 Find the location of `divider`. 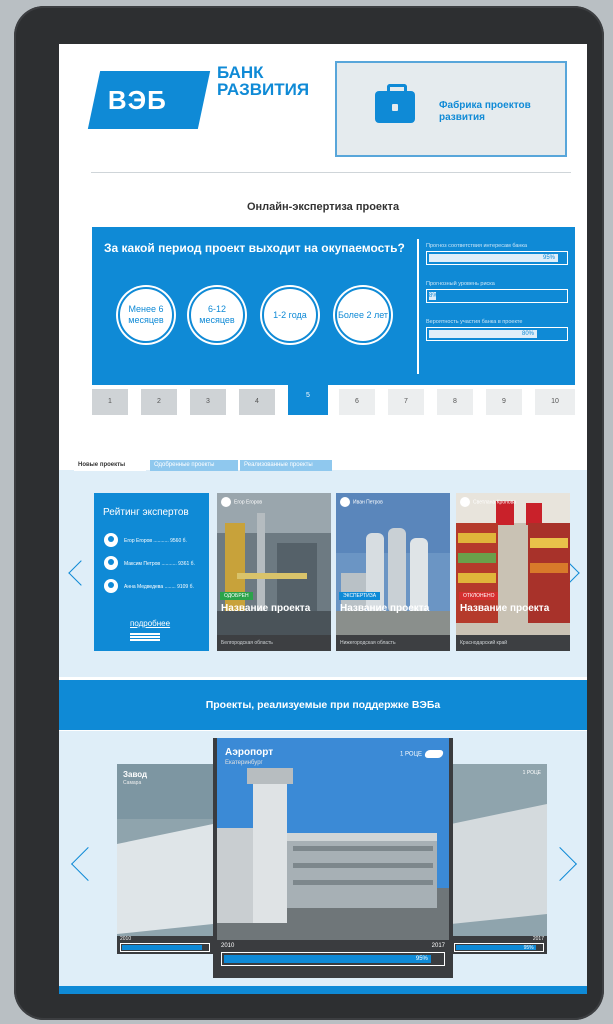

divider is located at coordinates (331, 172).